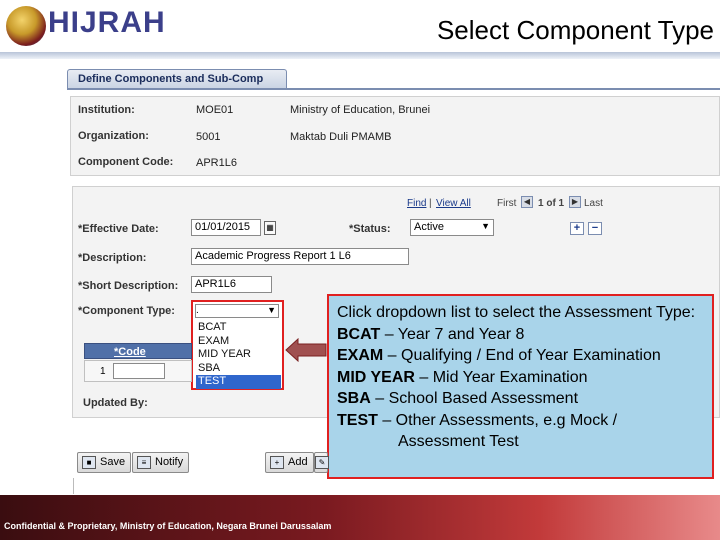 The image size is (720, 540). What do you see at coordinates (238, 328) in the screenshot?
I see `option-bcat: BCAT` at bounding box center [238, 328].